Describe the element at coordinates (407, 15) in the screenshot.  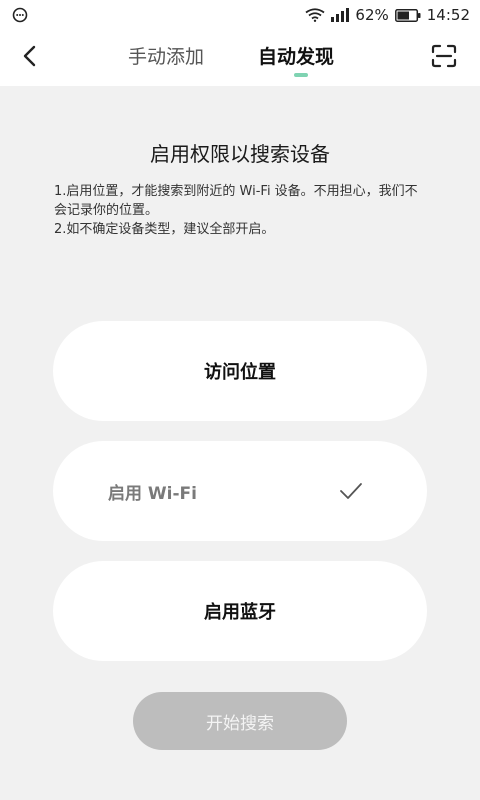
I see `battery-icon` at that location.